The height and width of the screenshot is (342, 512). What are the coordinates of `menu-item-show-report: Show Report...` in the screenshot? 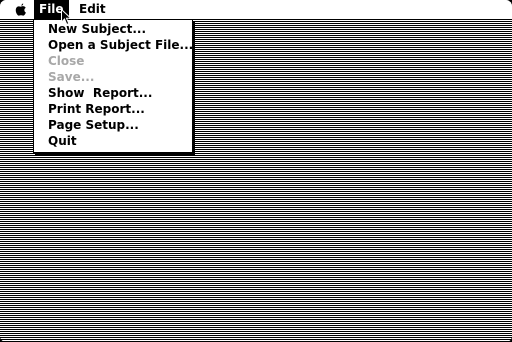 It's located at (113, 93).